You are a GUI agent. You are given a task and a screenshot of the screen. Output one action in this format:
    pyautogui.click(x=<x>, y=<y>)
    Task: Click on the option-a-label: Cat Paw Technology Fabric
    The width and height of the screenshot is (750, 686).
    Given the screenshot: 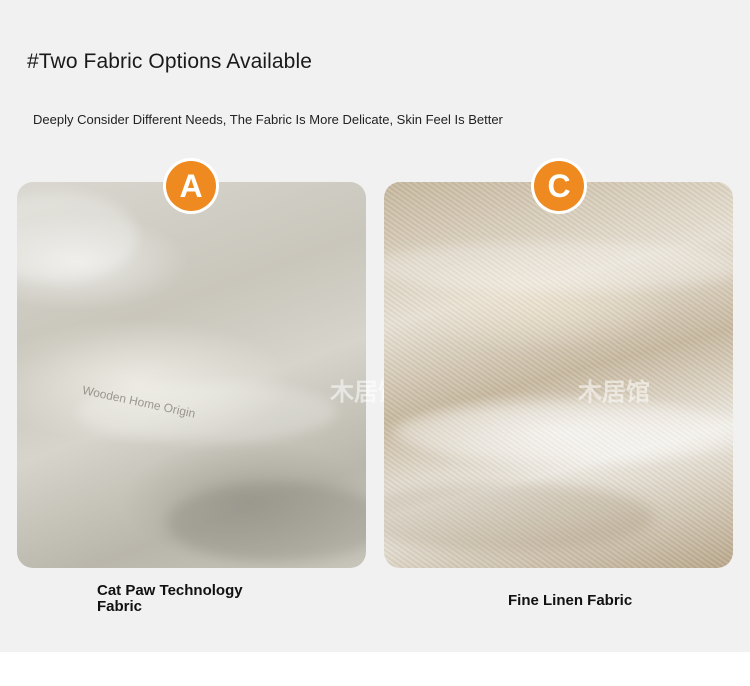 What is the action you would take?
    pyautogui.click(x=170, y=598)
    